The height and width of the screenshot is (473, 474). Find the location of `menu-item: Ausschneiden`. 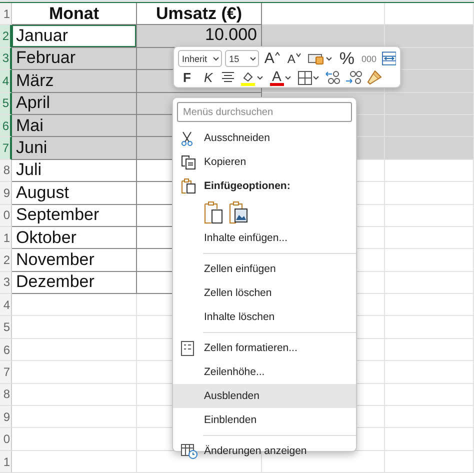

menu-item: Ausschneiden is located at coordinates (264, 138).